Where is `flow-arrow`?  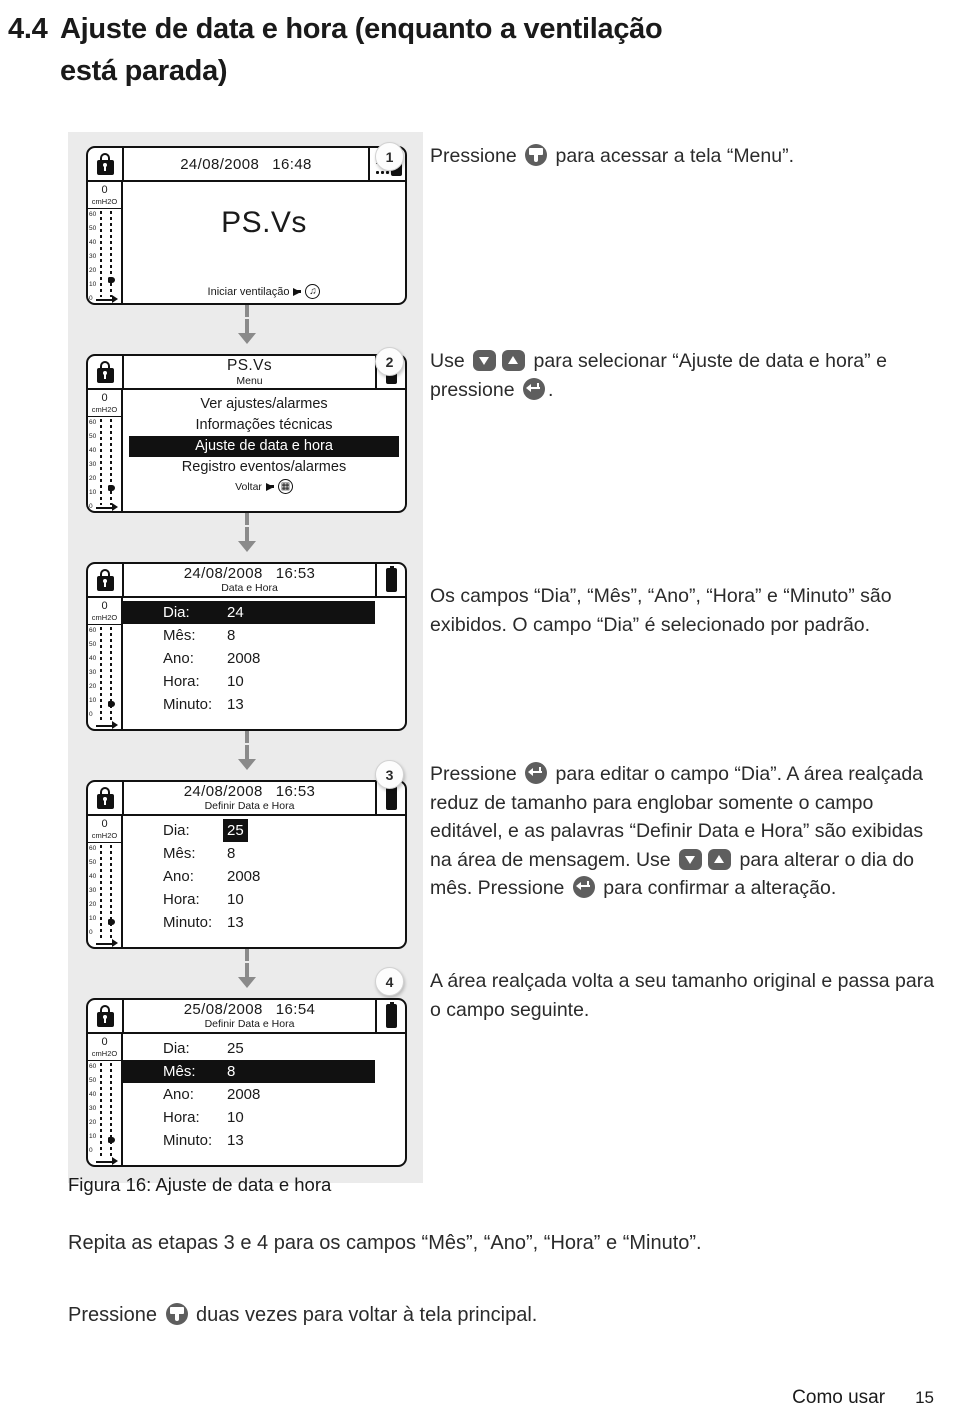 flow-arrow is located at coordinates (246, 757).